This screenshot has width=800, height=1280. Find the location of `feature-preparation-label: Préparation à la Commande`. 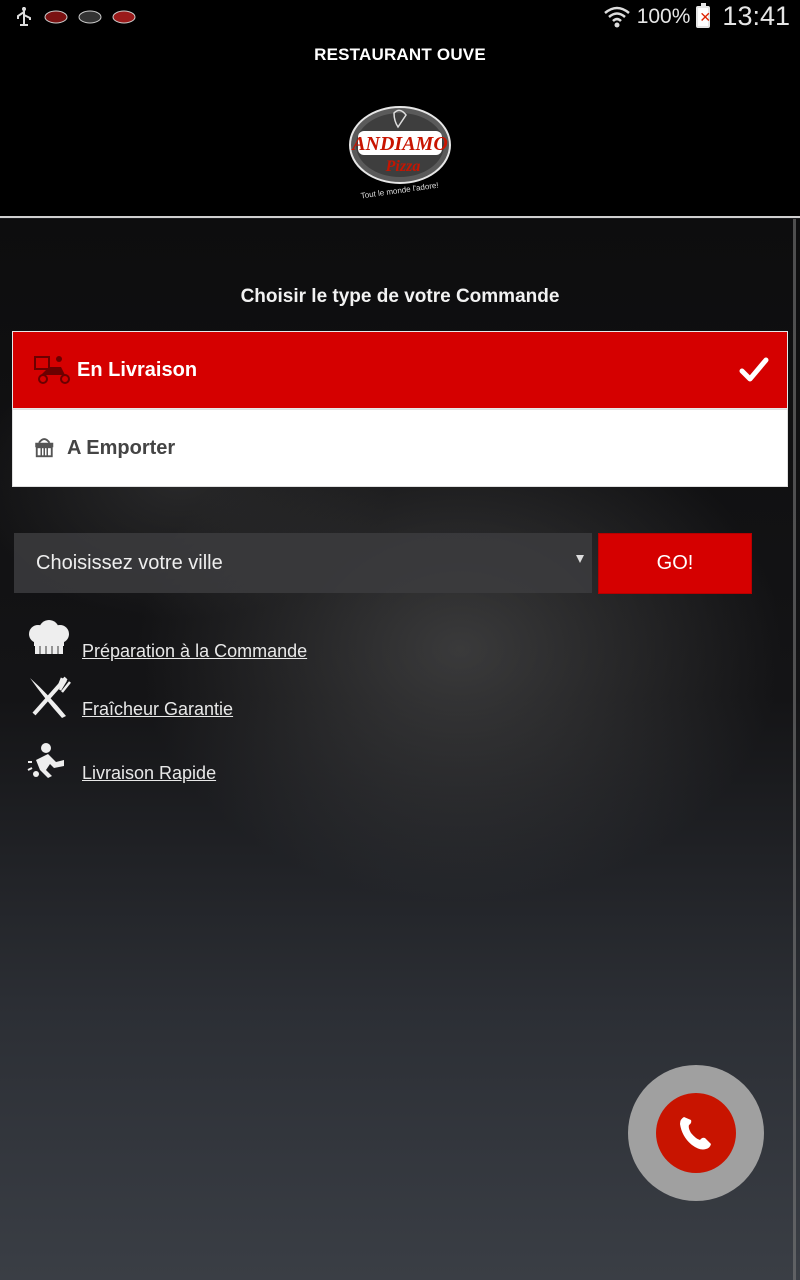

feature-preparation-label: Préparation à la Commande is located at coordinates (194, 651).